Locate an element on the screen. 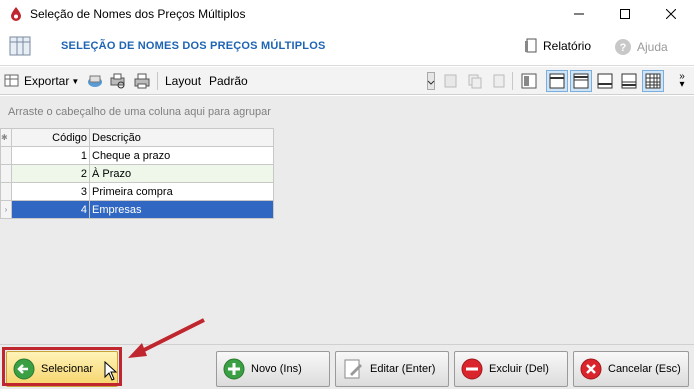 The width and height of the screenshot is (694, 389). table-row: 3 Primeira compra is located at coordinates (137, 191).